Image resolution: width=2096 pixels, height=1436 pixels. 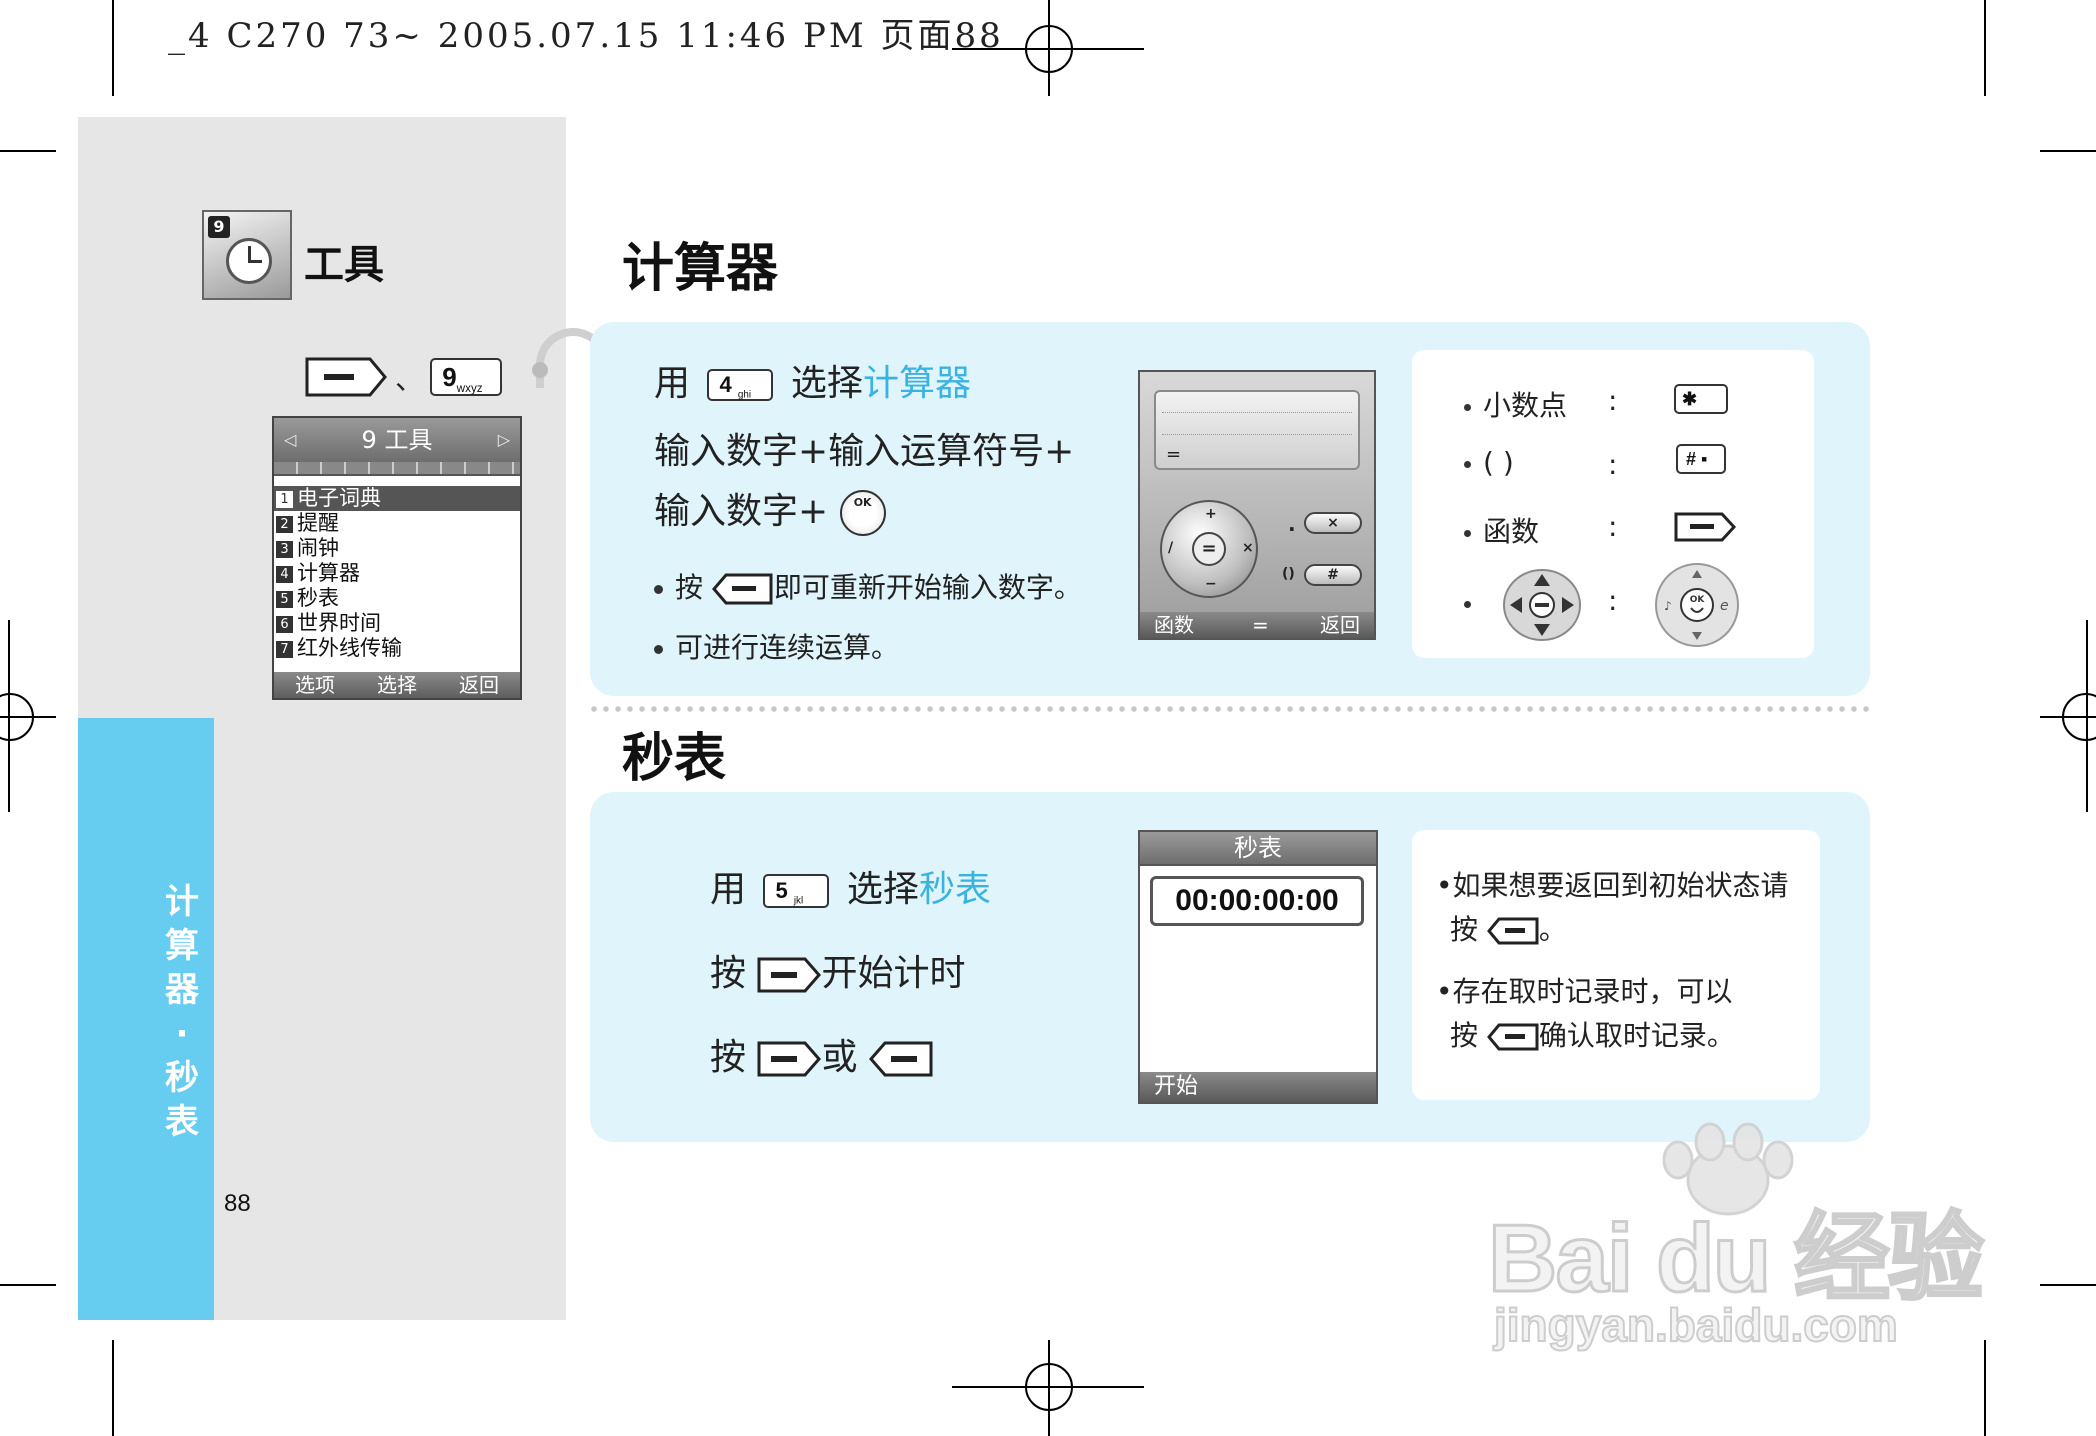 I want to click on section-title: 工具, so click(x=344, y=265).